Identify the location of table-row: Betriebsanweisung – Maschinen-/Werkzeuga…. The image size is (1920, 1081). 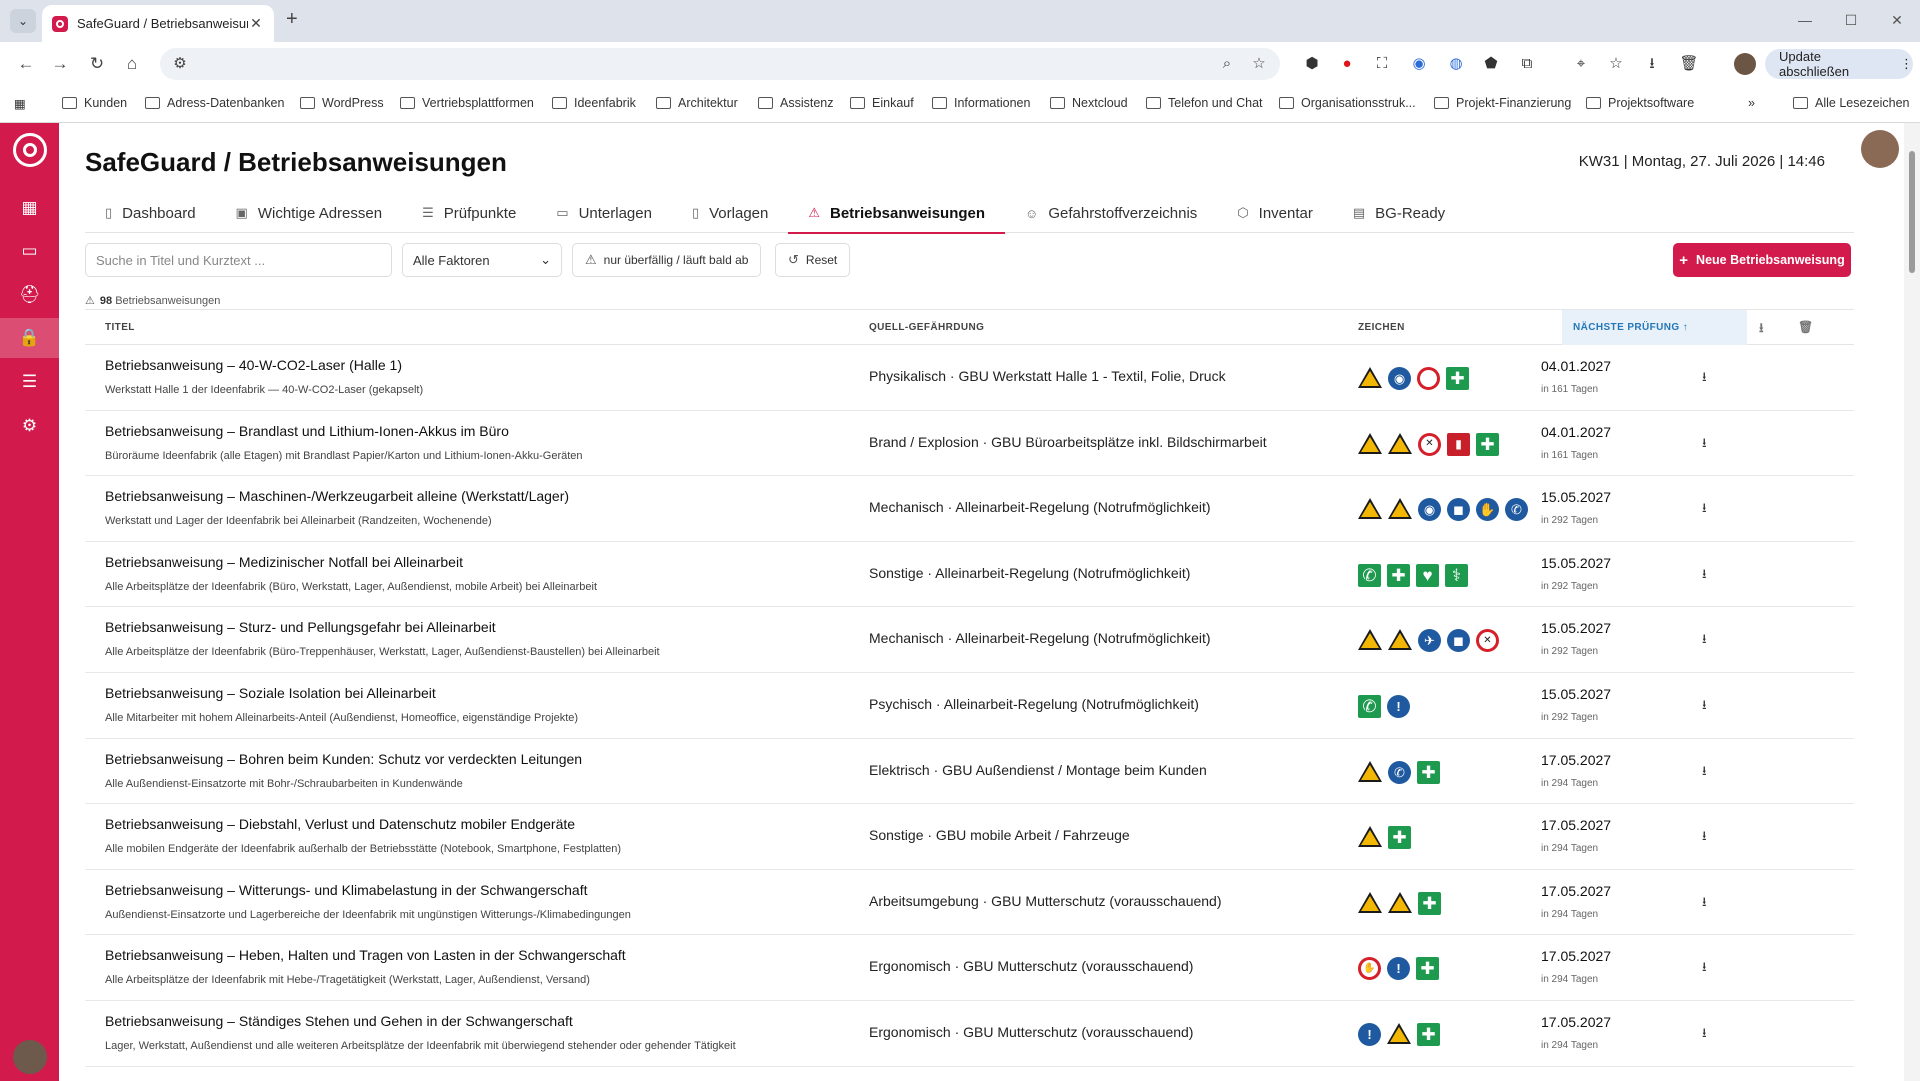
(969, 509).